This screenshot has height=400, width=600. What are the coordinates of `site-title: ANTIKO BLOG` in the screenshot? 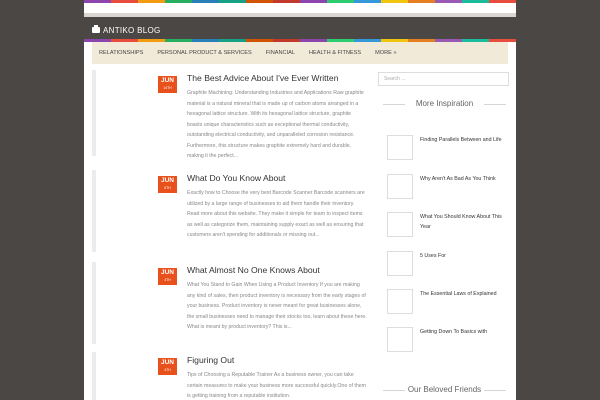 It's located at (132, 30).